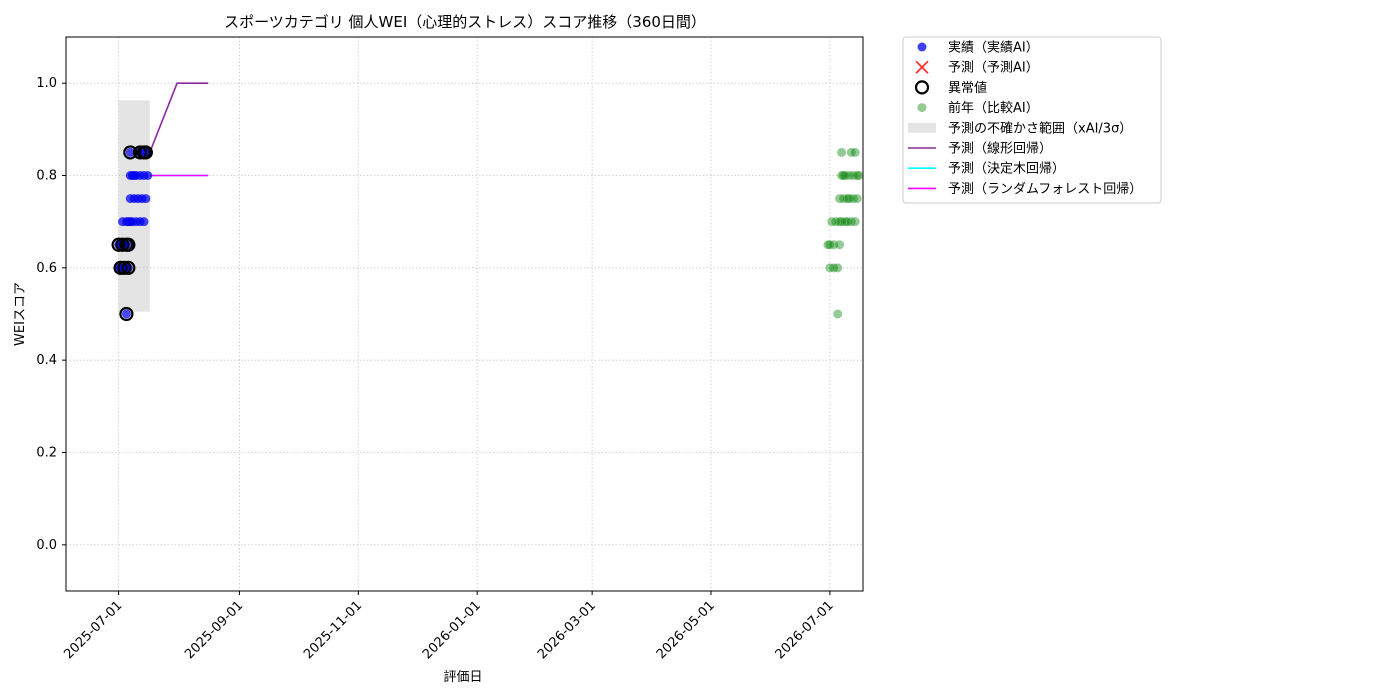 This screenshot has width=1400, height=700. What do you see at coordinates (46, 360) in the screenshot?
I see `y-tick-label: 0.4` at bounding box center [46, 360].